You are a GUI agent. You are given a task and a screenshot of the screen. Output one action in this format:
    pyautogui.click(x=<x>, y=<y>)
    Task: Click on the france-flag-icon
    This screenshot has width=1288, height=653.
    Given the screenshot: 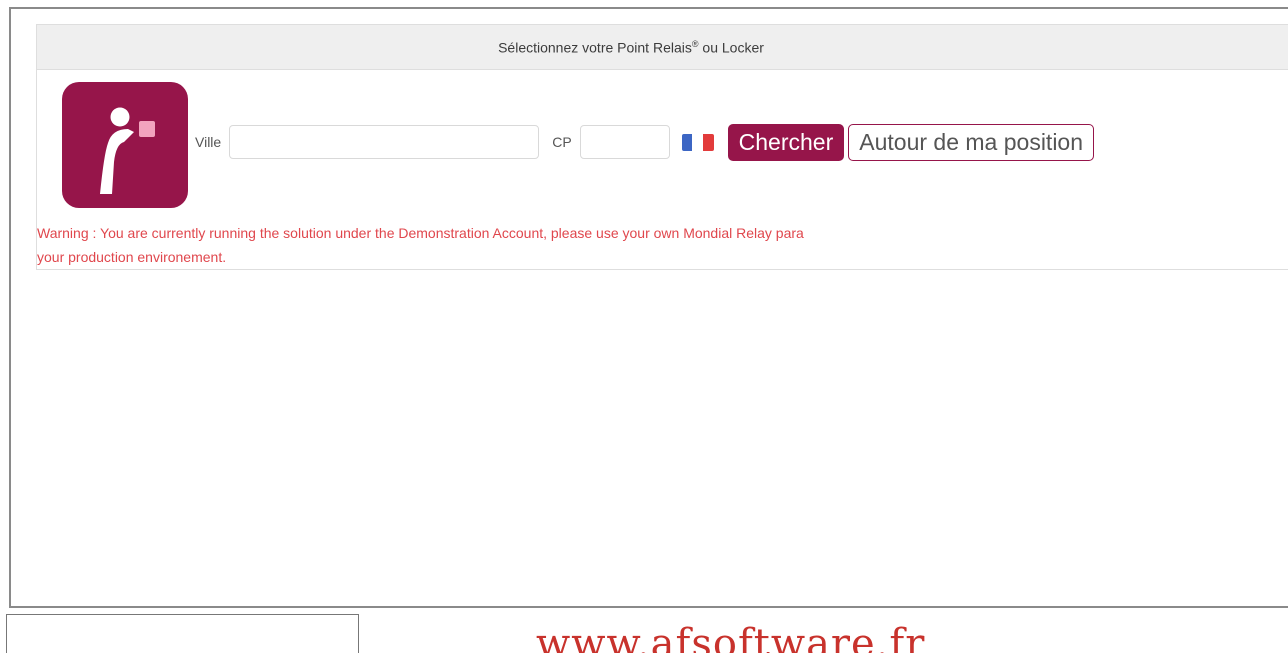 What is the action you would take?
    pyautogui.click(x=697, y=142)
    